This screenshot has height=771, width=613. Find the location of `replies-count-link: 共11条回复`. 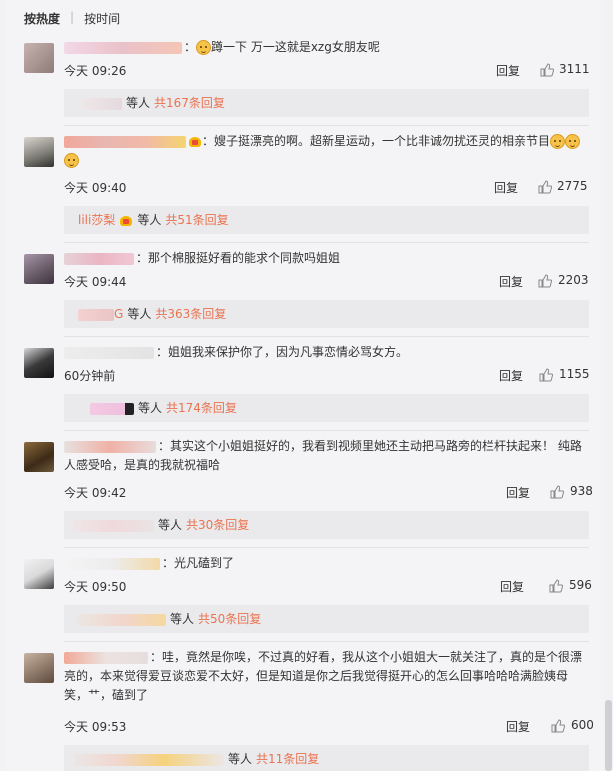

replies-count-link: 共11条回复 is located at coordinates (287, 759).